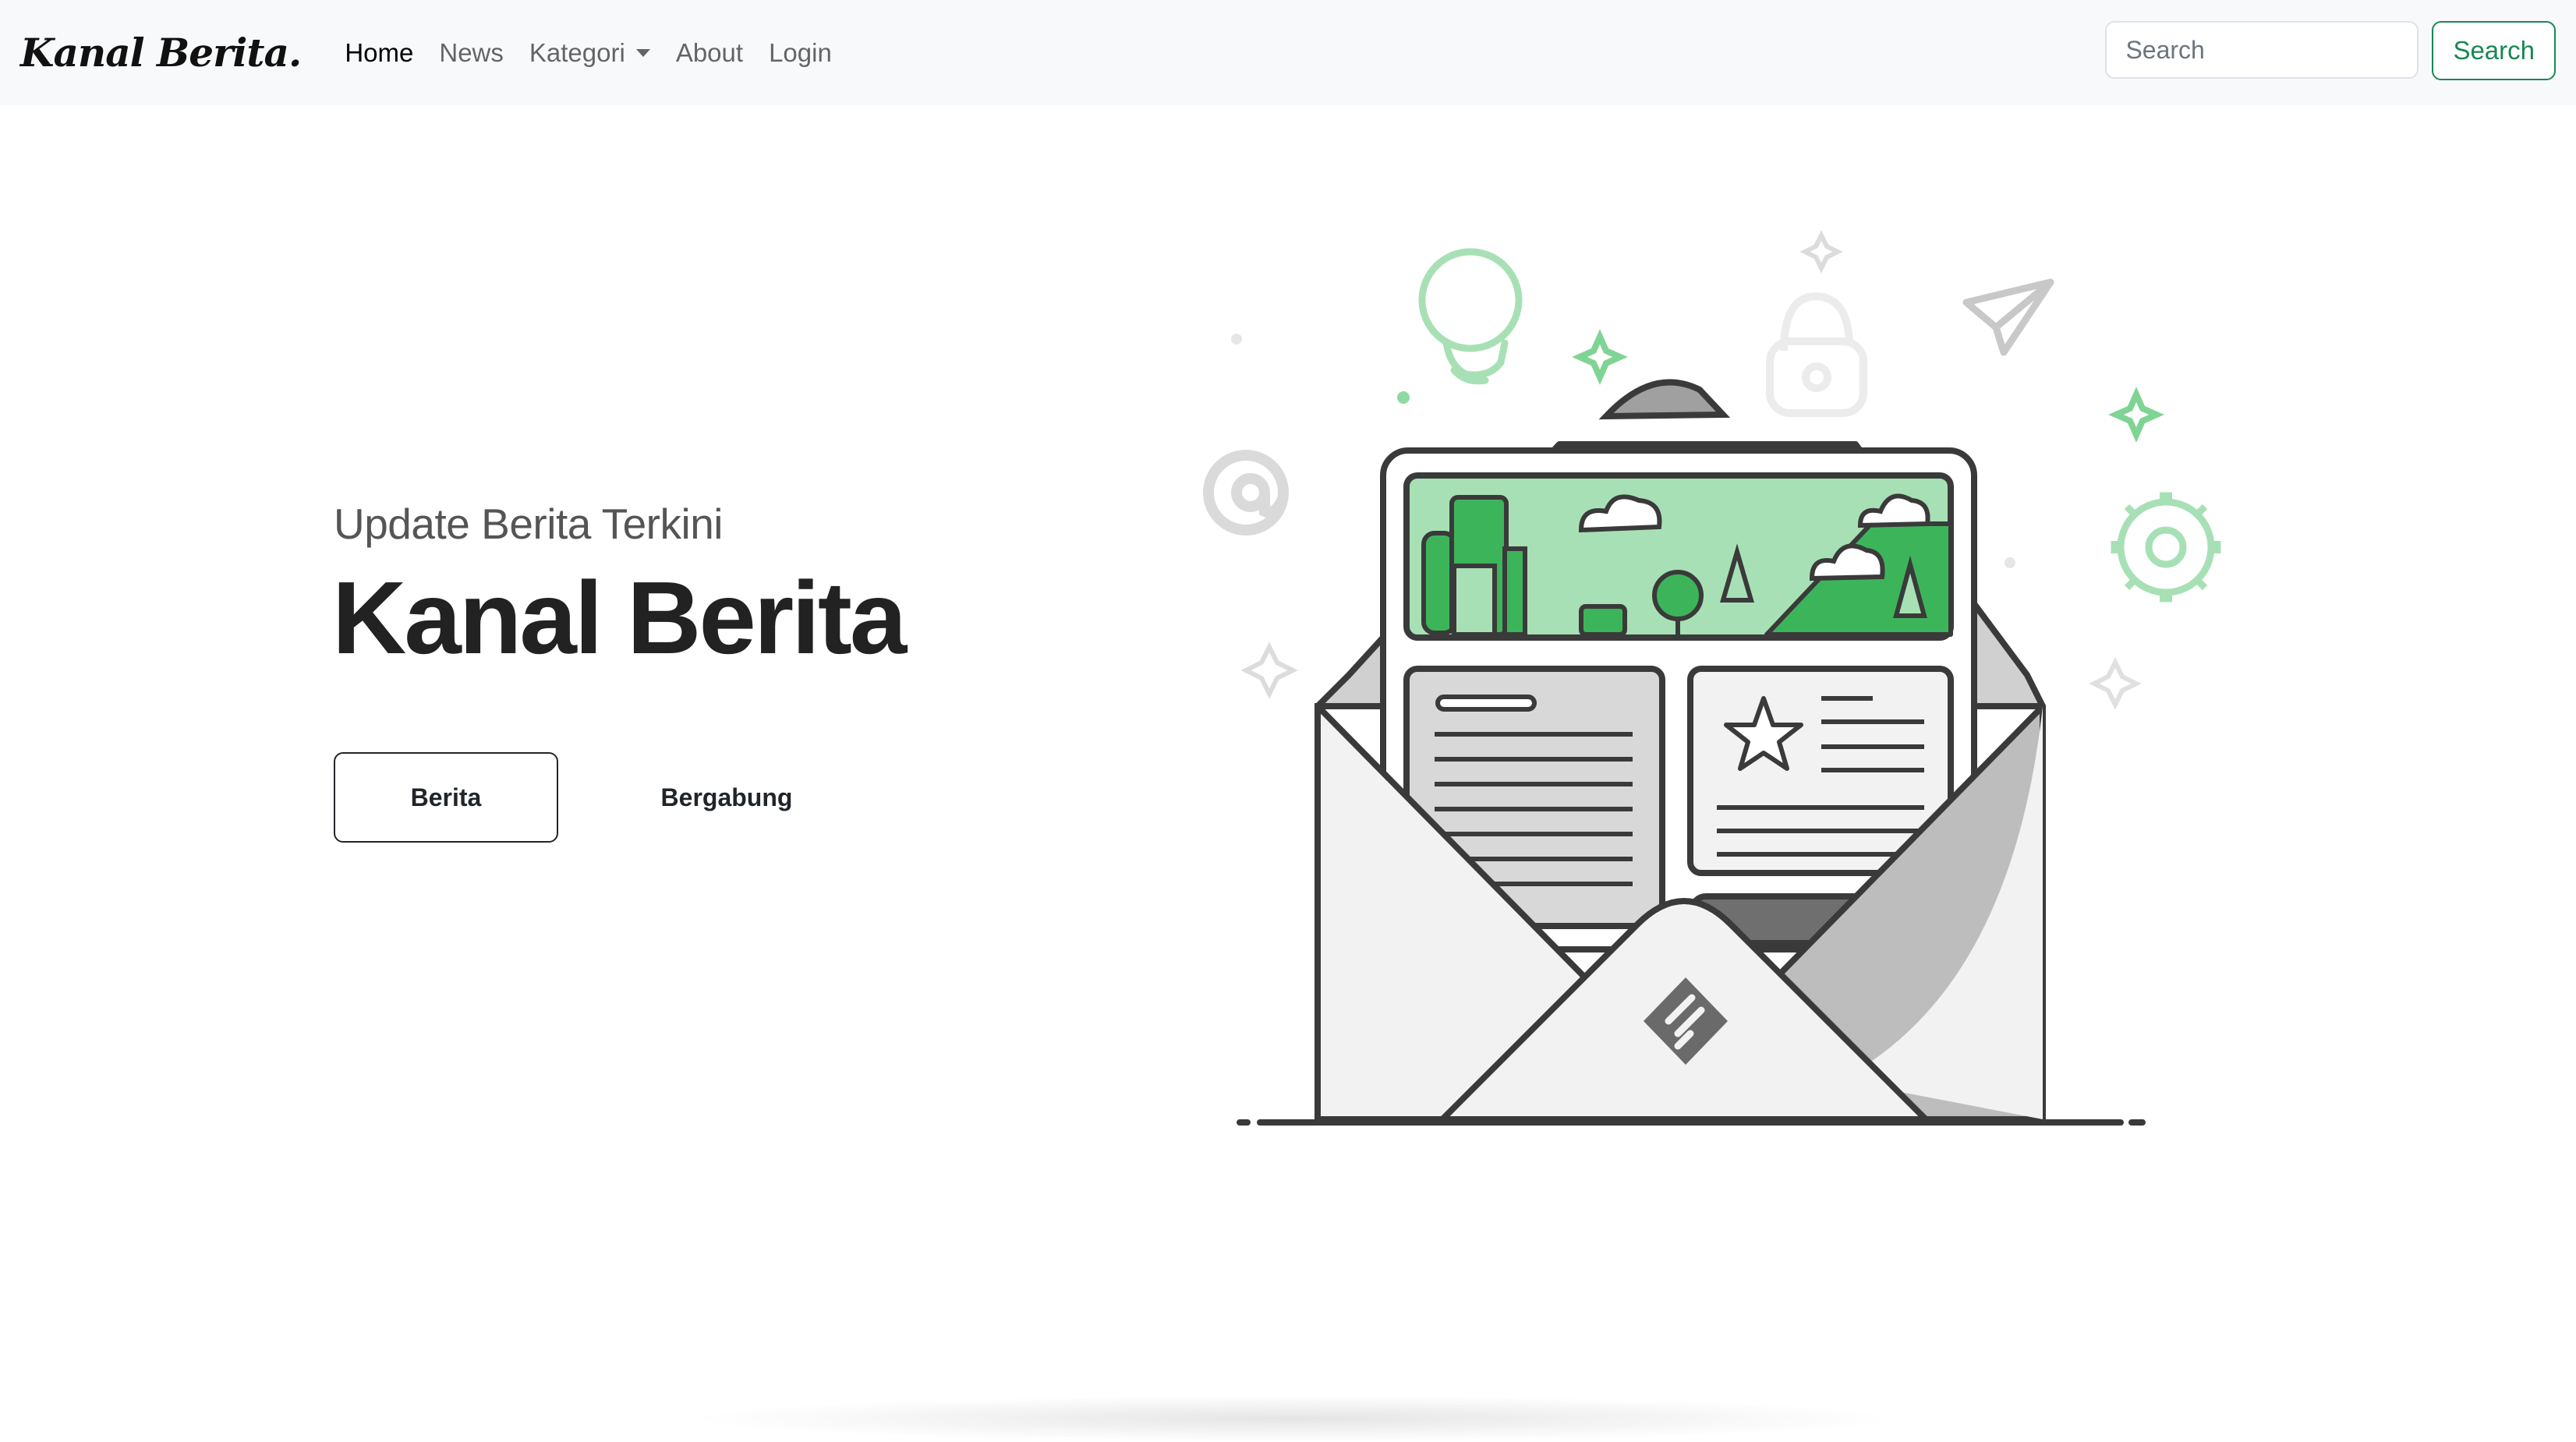 This screenshot has width=2576, height=1442. Describe the element at coordinates (471, 53) in the screenshot. I see `nav-link-news: News` at that location.